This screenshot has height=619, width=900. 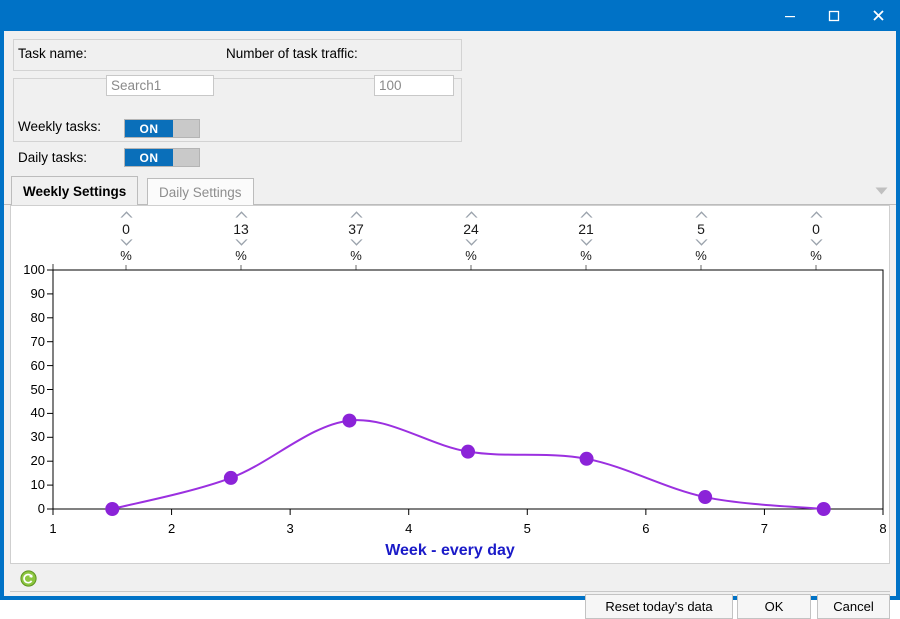 What do you see at coordinates (292, 53) in the screenshot?
I see `traffic-label: Number of task traffic:` at bounding box center [292, 53].